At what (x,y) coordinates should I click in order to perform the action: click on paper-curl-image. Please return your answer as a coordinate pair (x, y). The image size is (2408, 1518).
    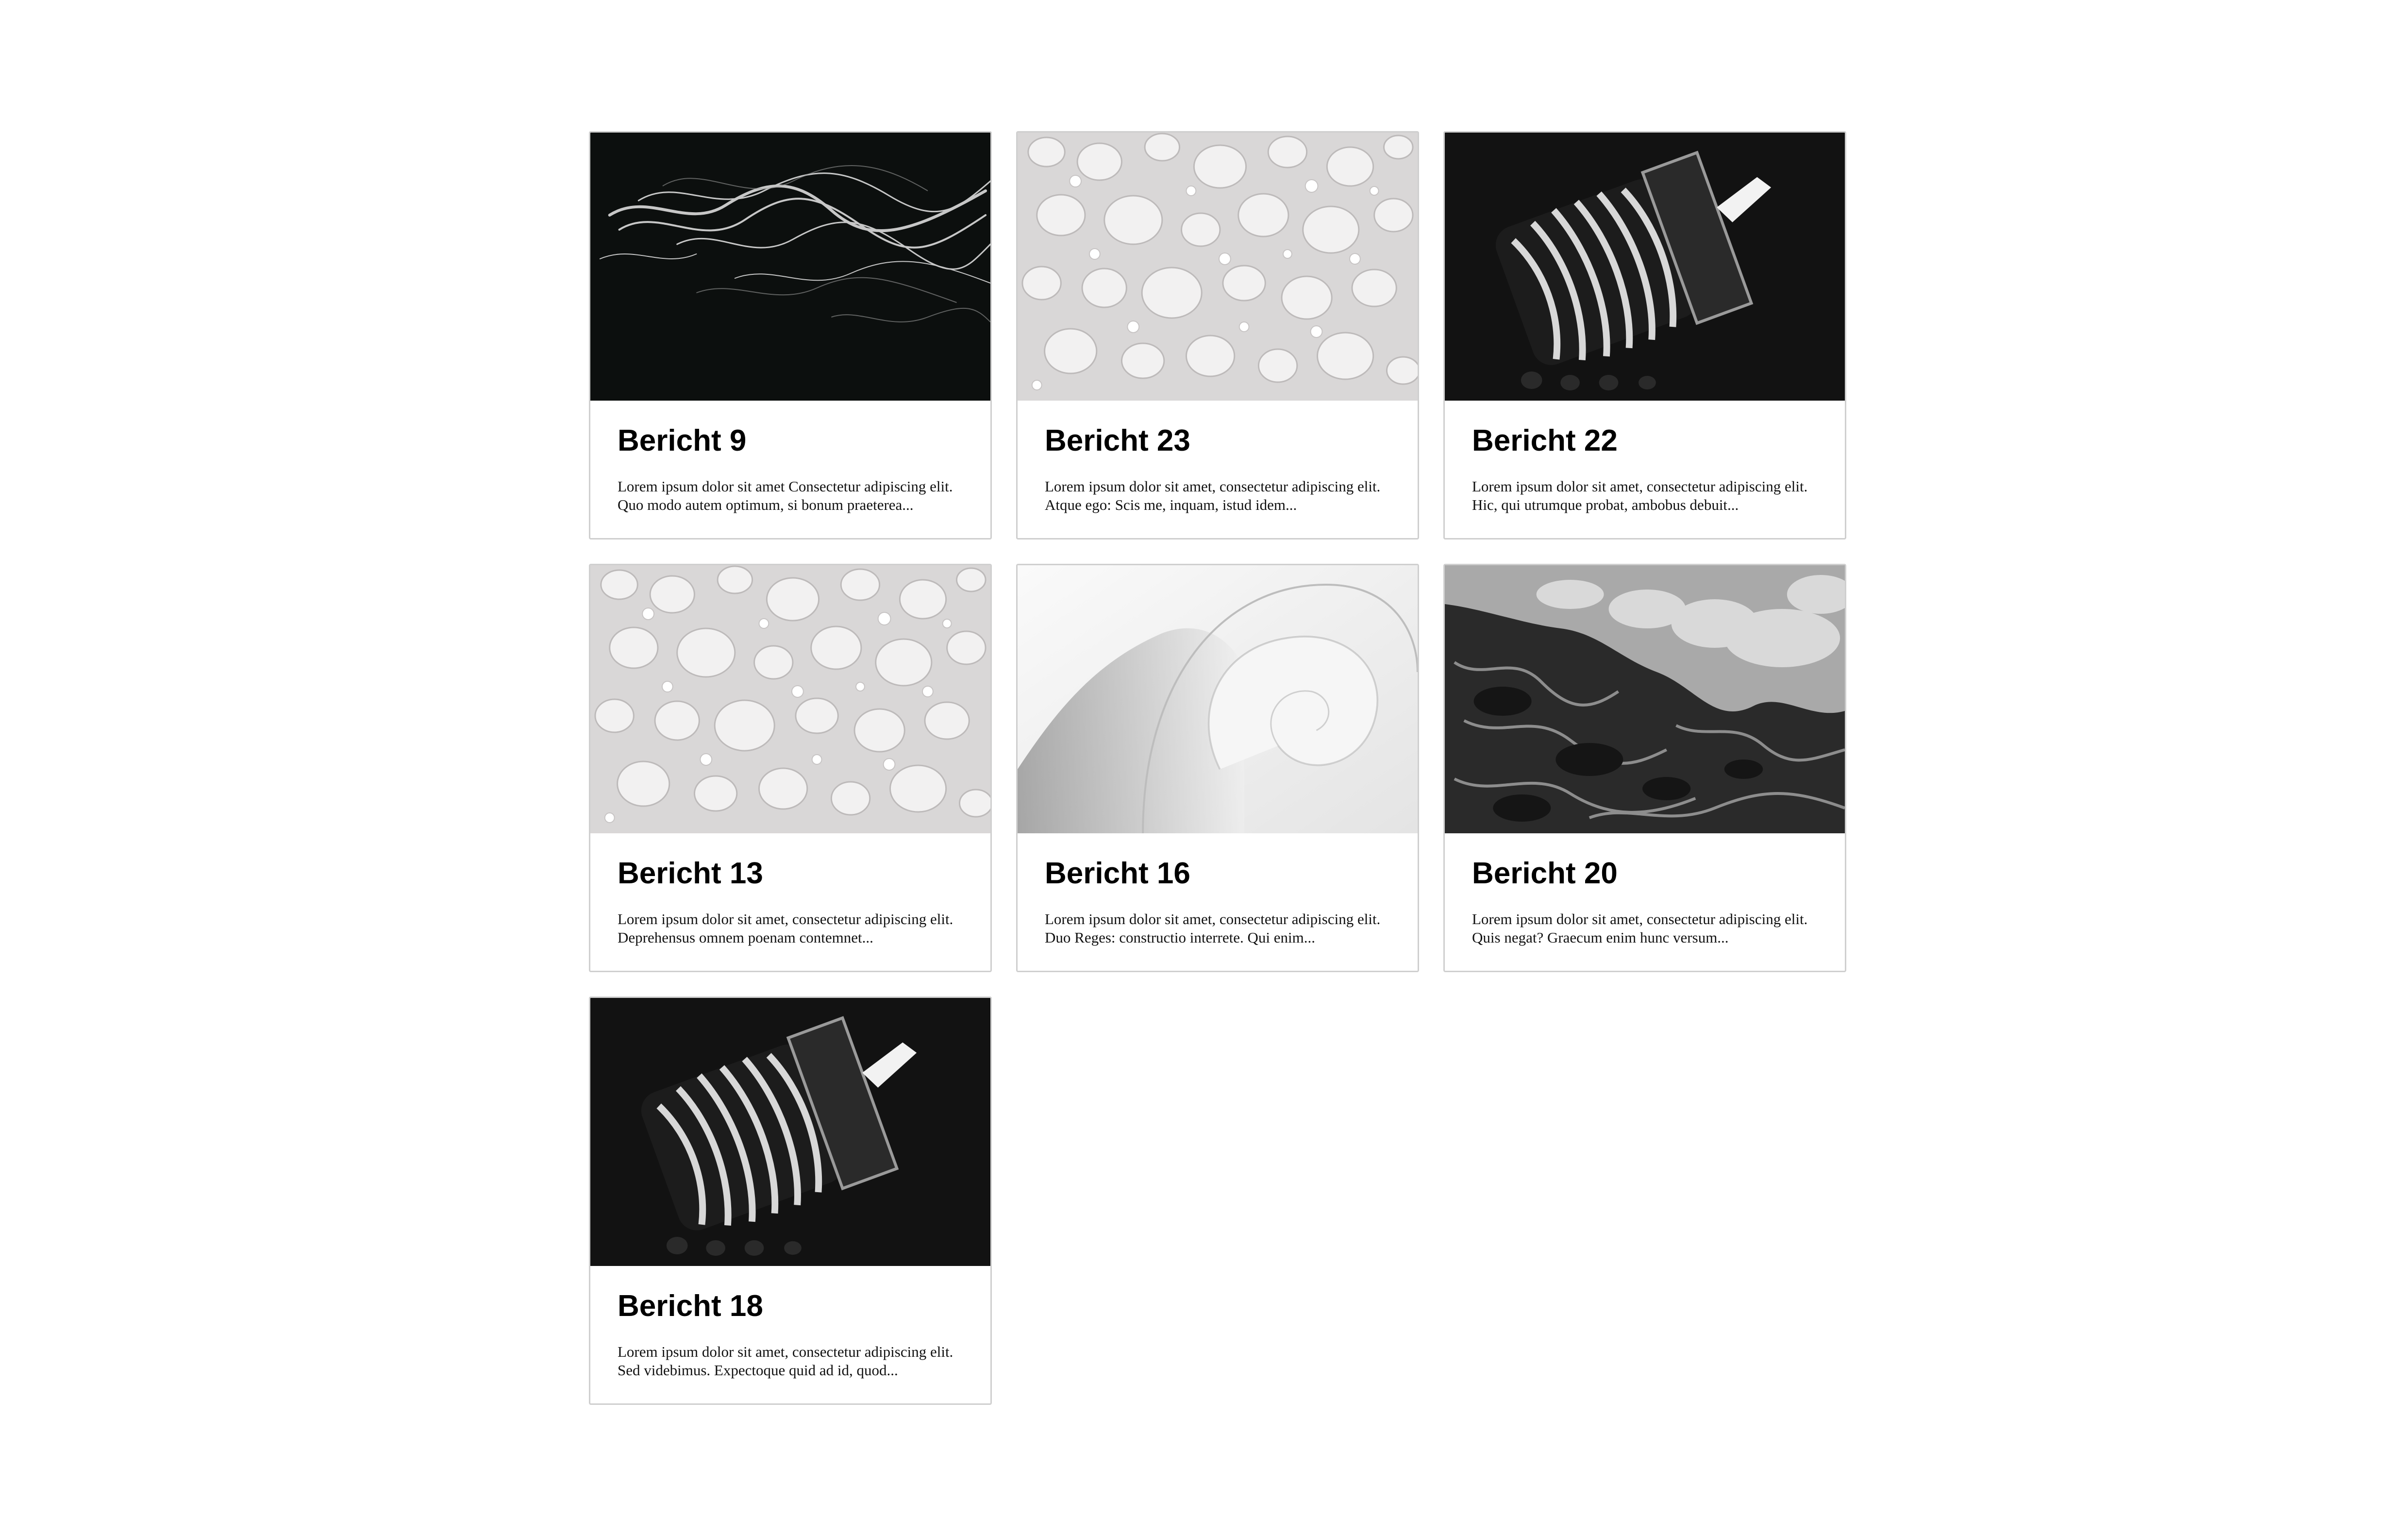
    Looking at the image, I should click on (1218, 699).